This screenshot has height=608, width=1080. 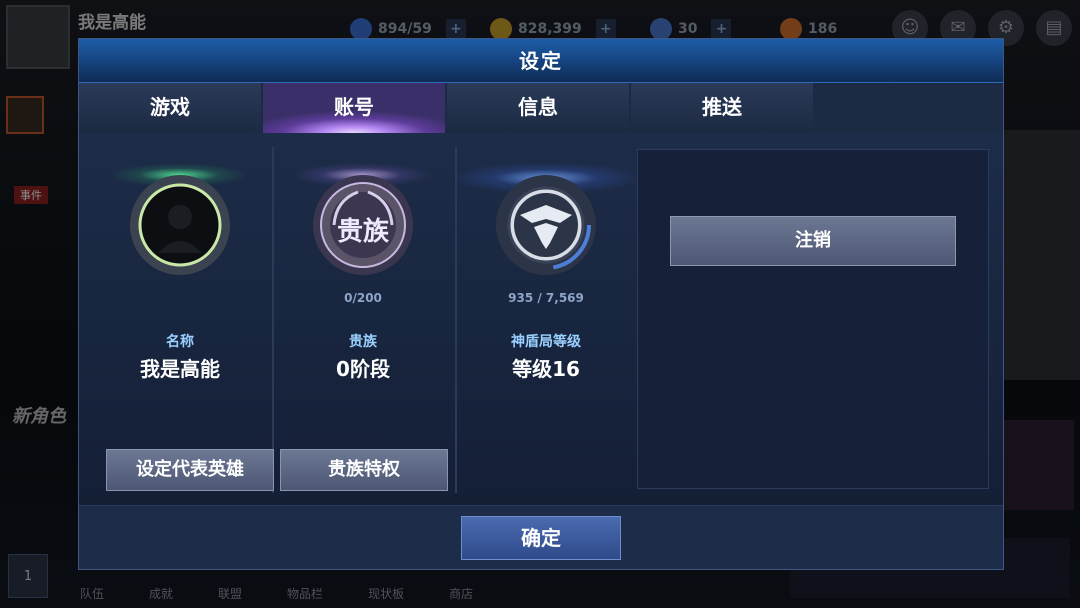 I want to click on name-label: 名称, so click(x=180, y=342).